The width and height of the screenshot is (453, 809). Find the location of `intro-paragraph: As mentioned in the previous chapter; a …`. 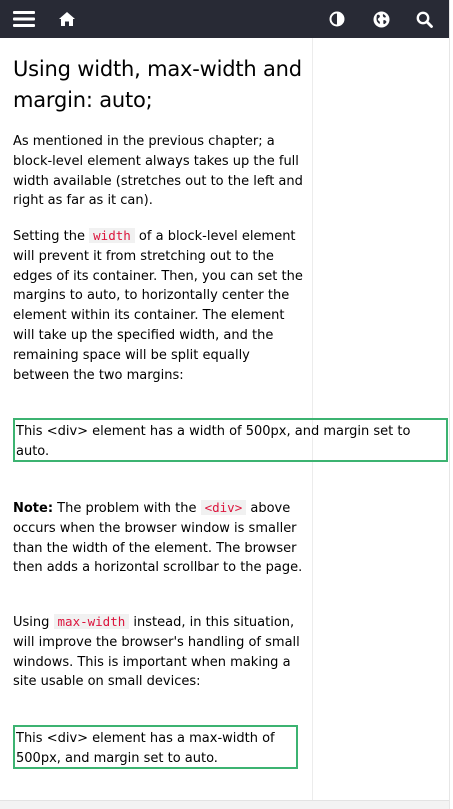

intro-paragraph: As mentioned in the previous chapter; a … is located at coordinates (158, 171).